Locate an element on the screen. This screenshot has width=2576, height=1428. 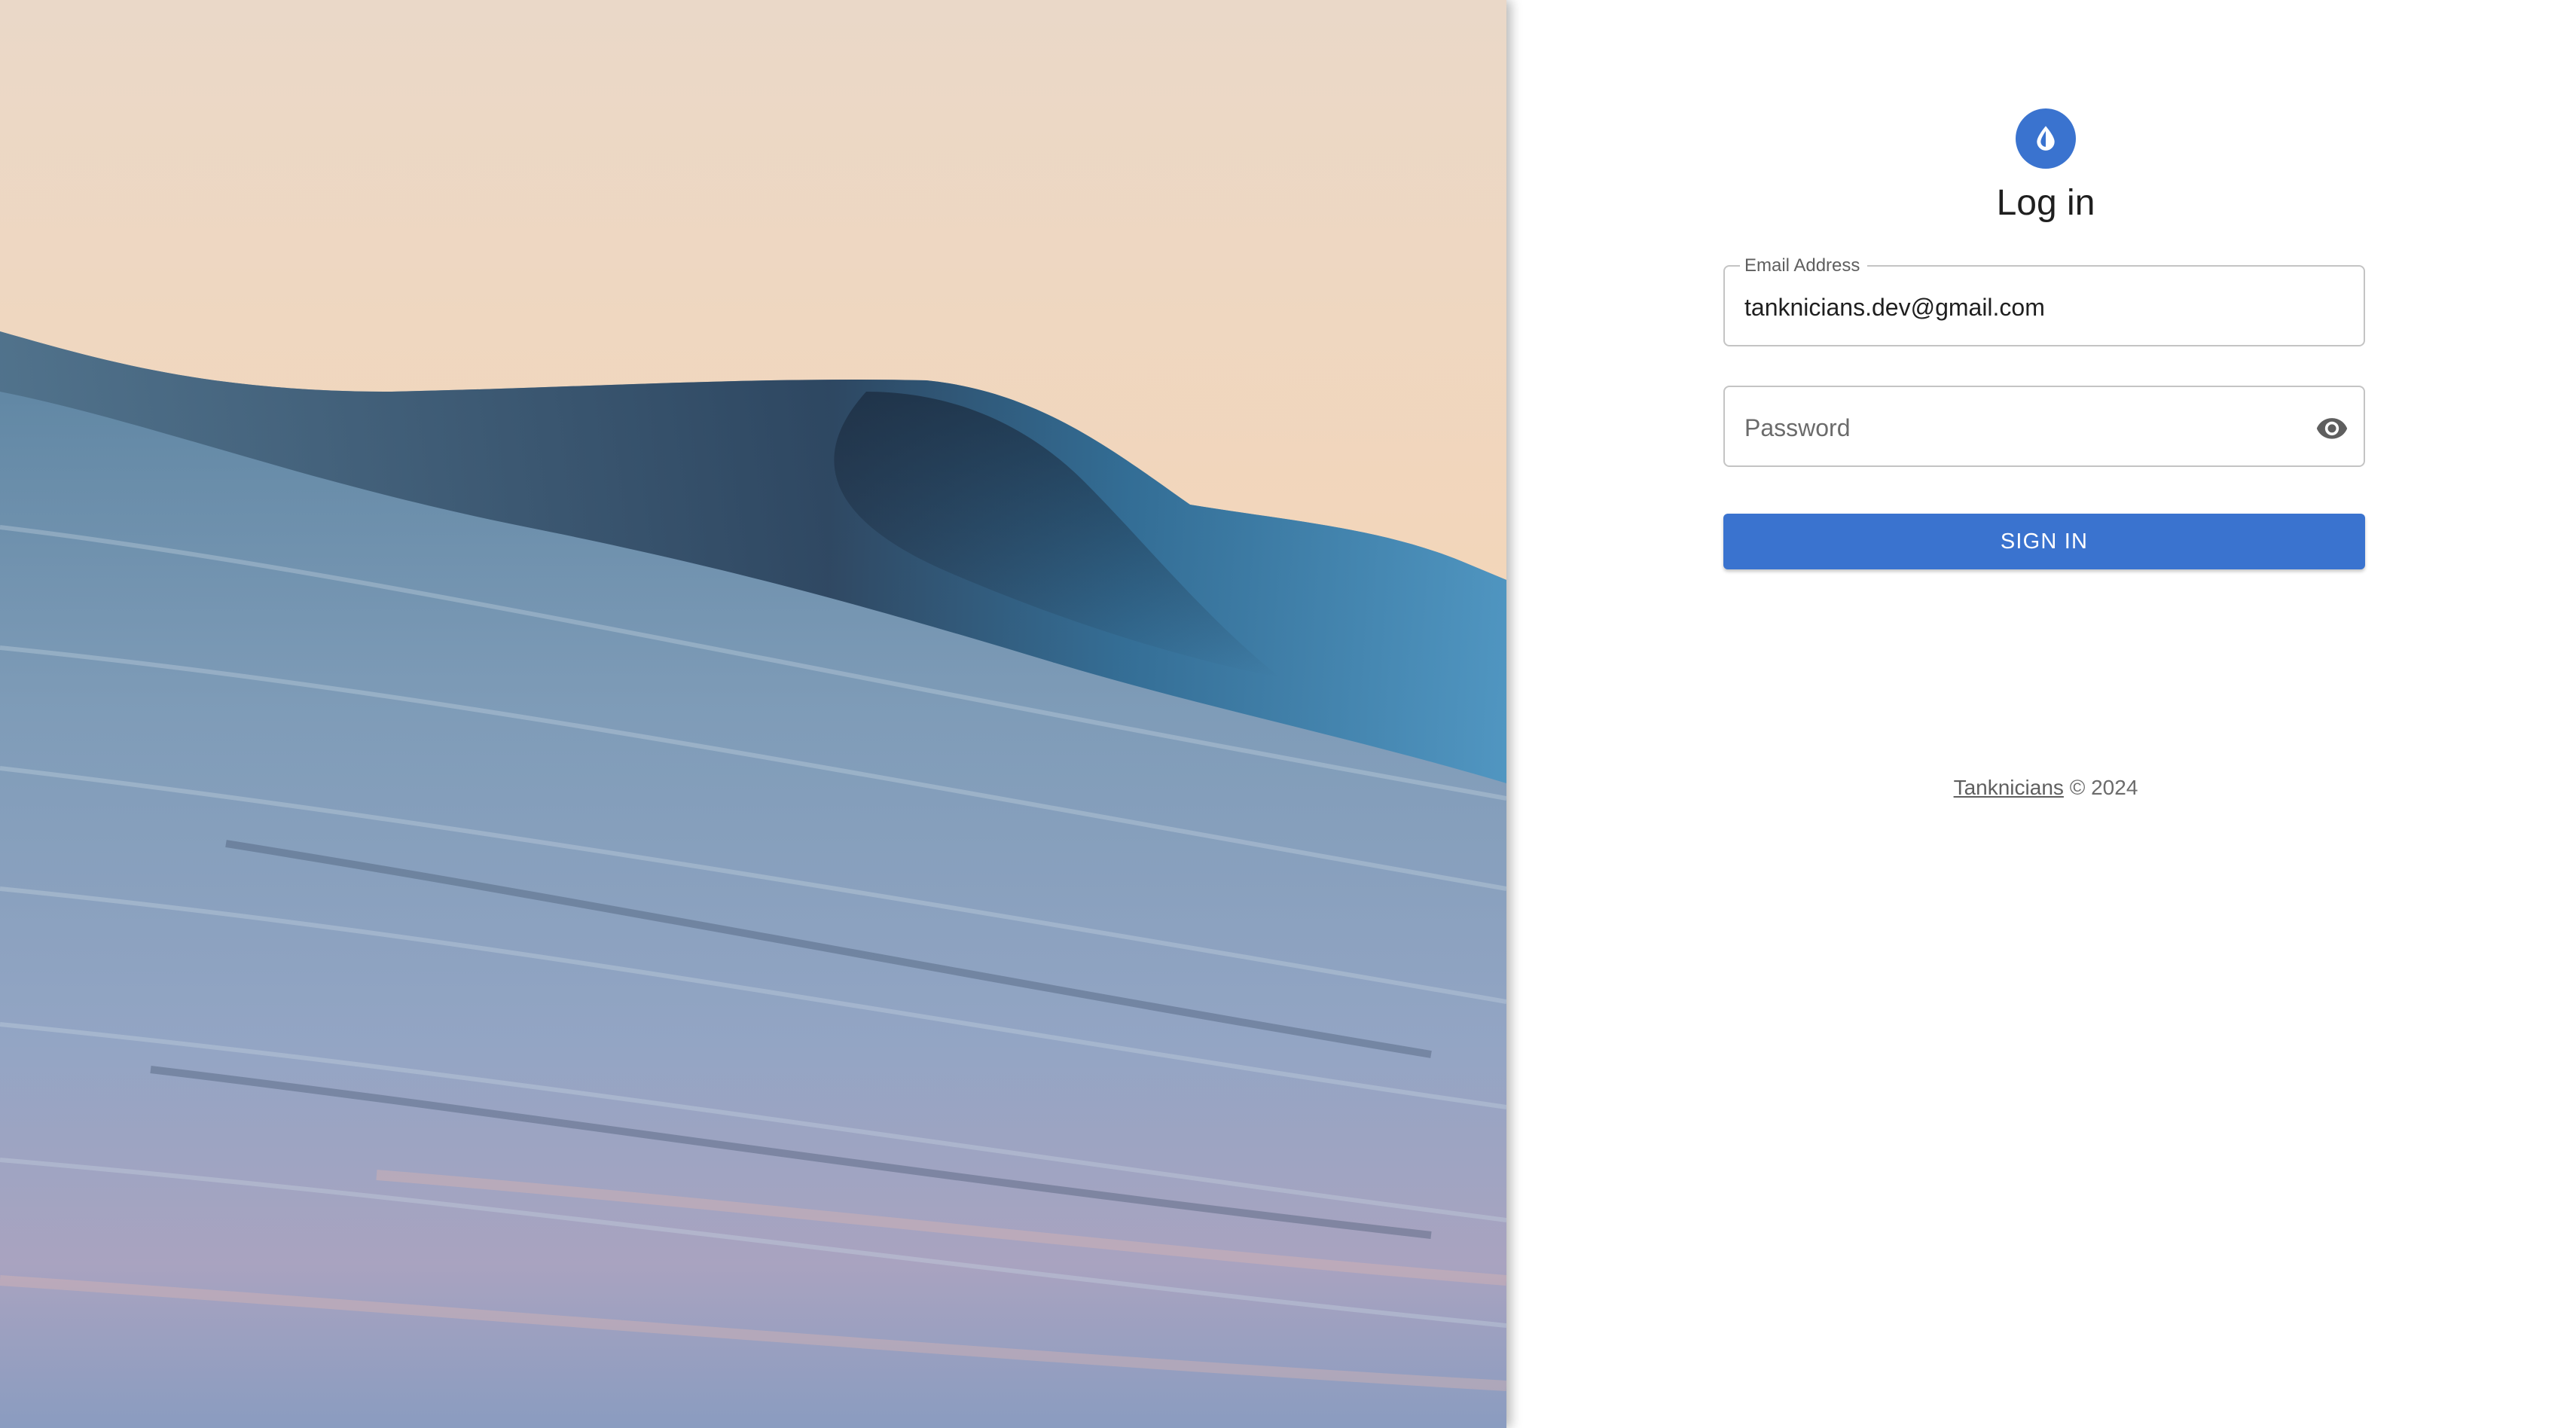
password-field: Password is located at coordinates (2044, 426).